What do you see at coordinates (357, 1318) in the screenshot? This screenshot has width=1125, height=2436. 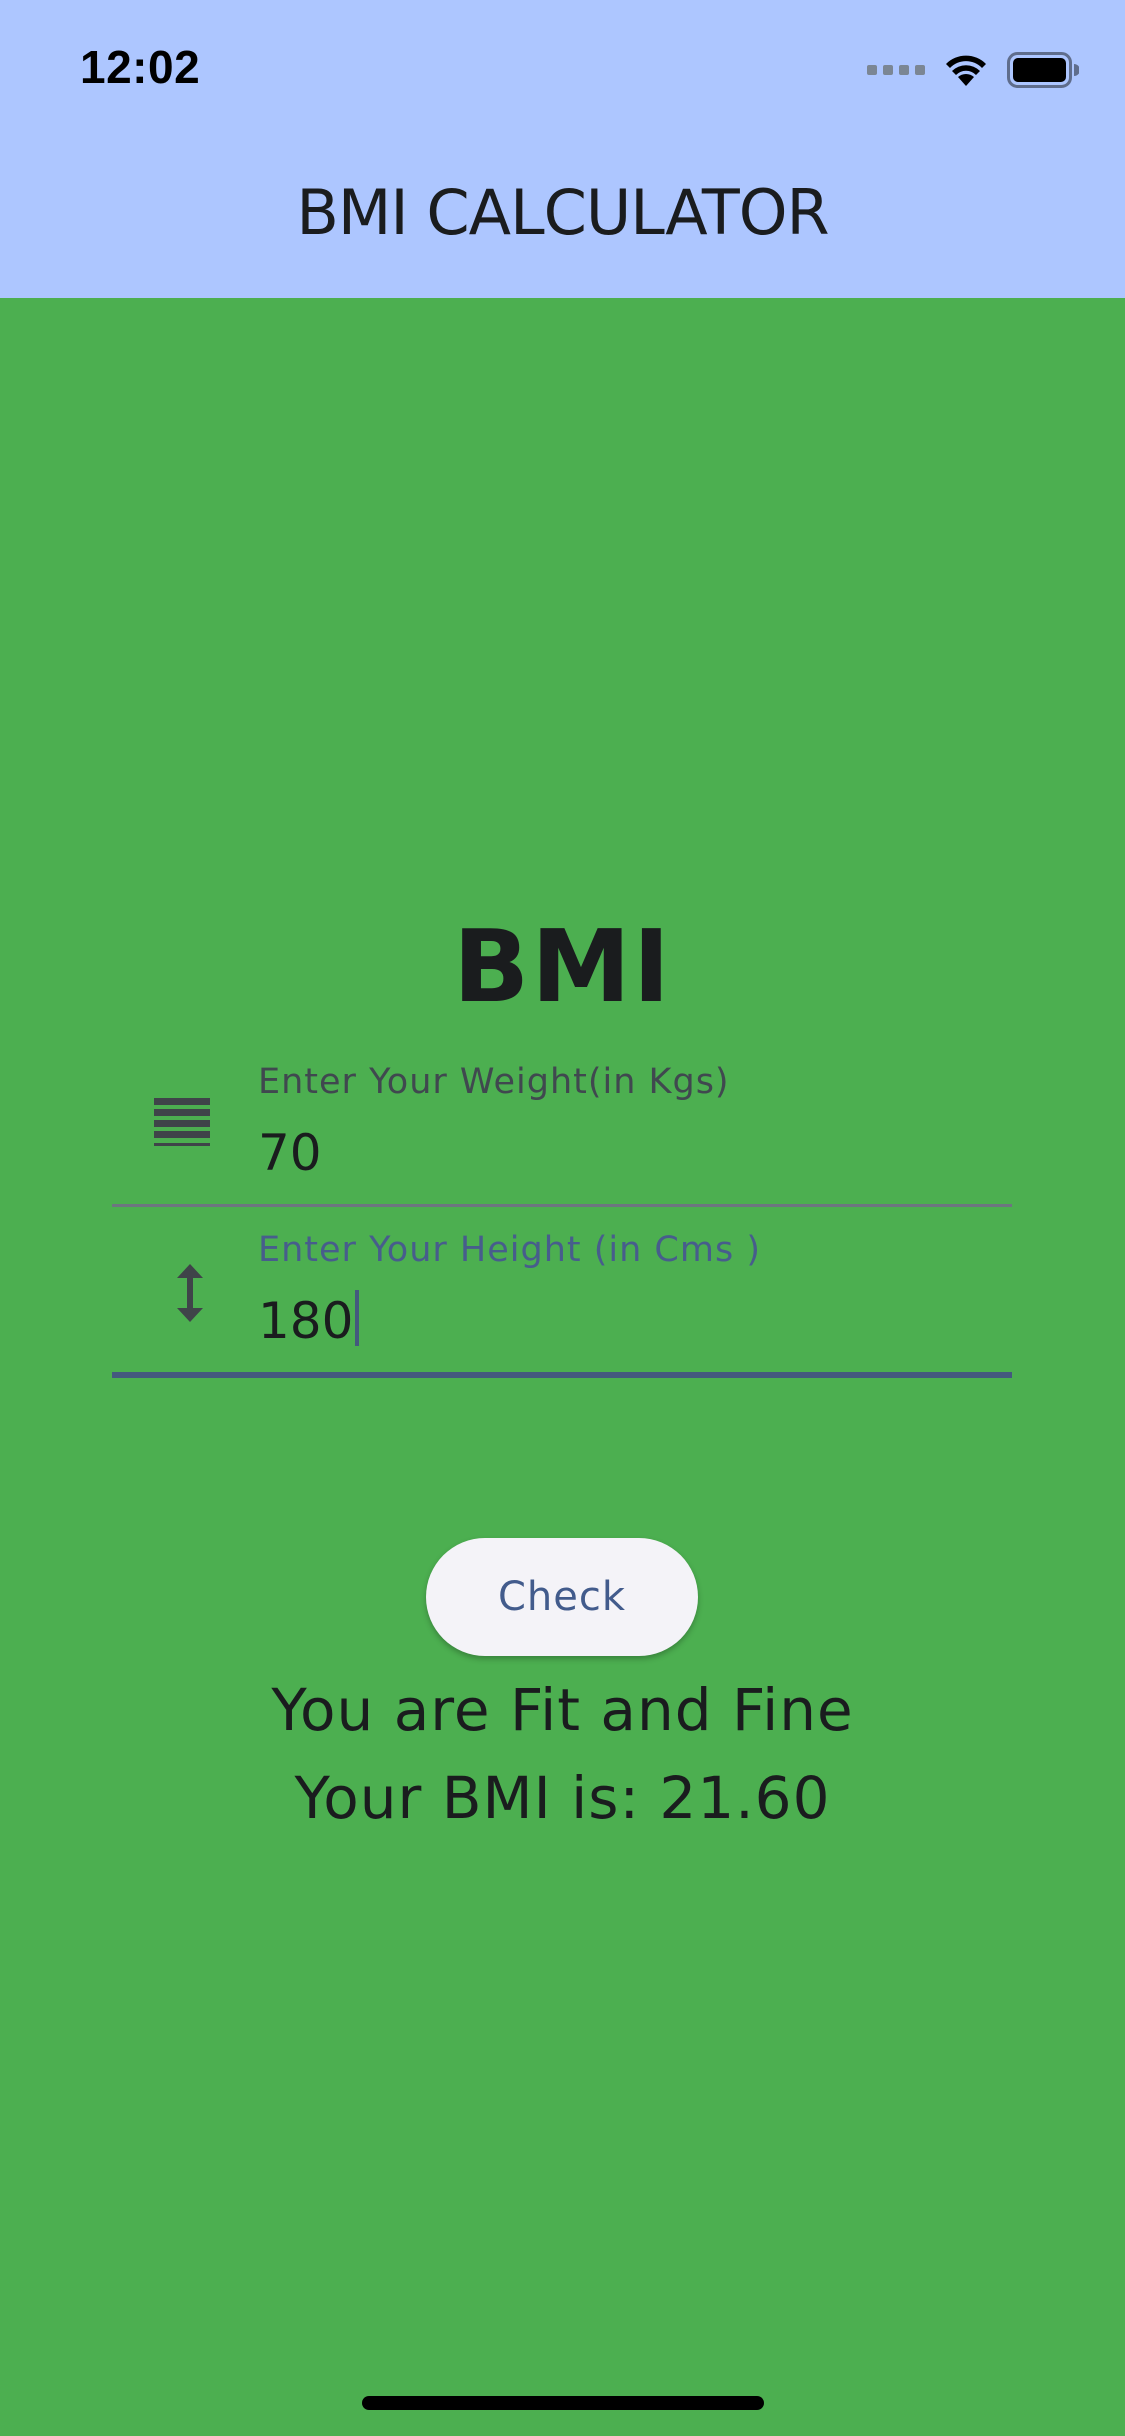 I see `text-cursor` at bounding box center [357, 1318].